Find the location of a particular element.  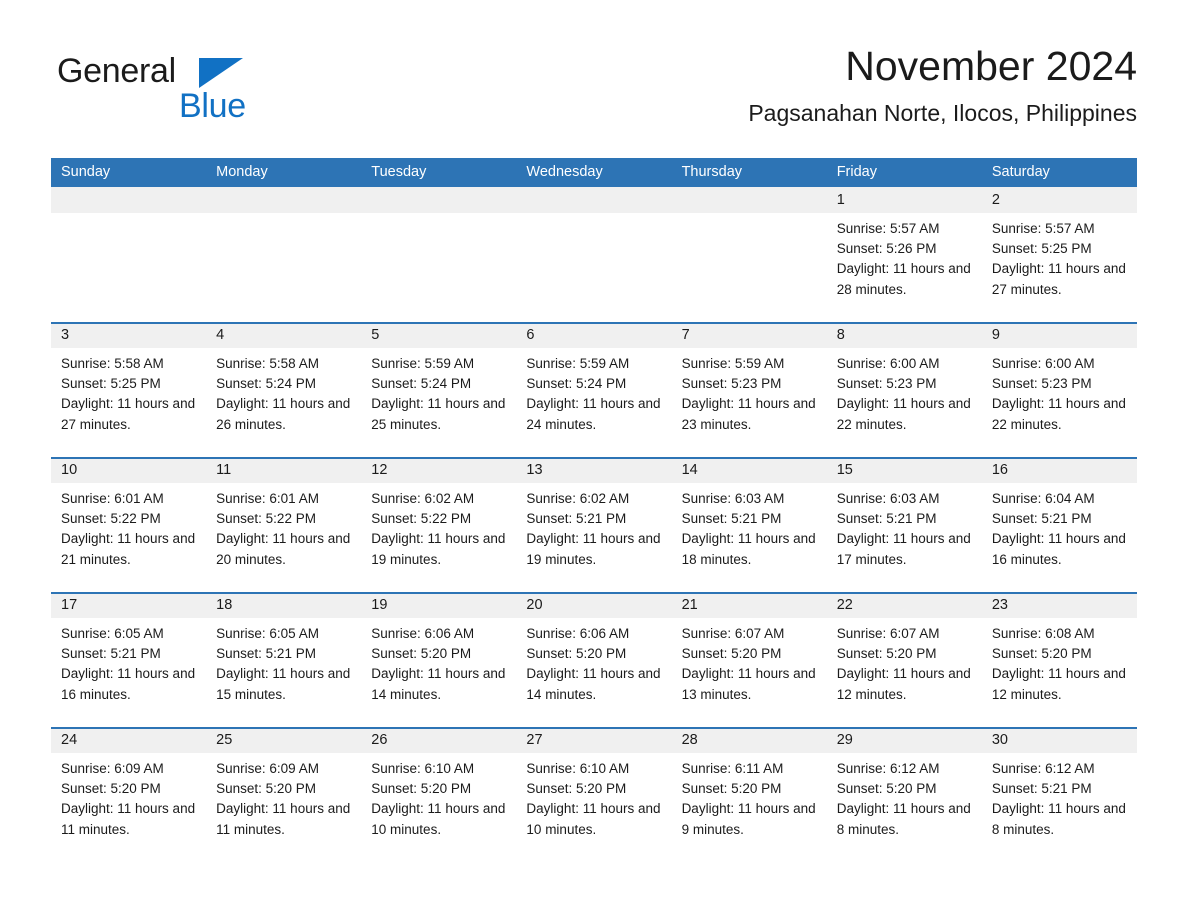

day-number: 6 is located at coordinates (594, 335).